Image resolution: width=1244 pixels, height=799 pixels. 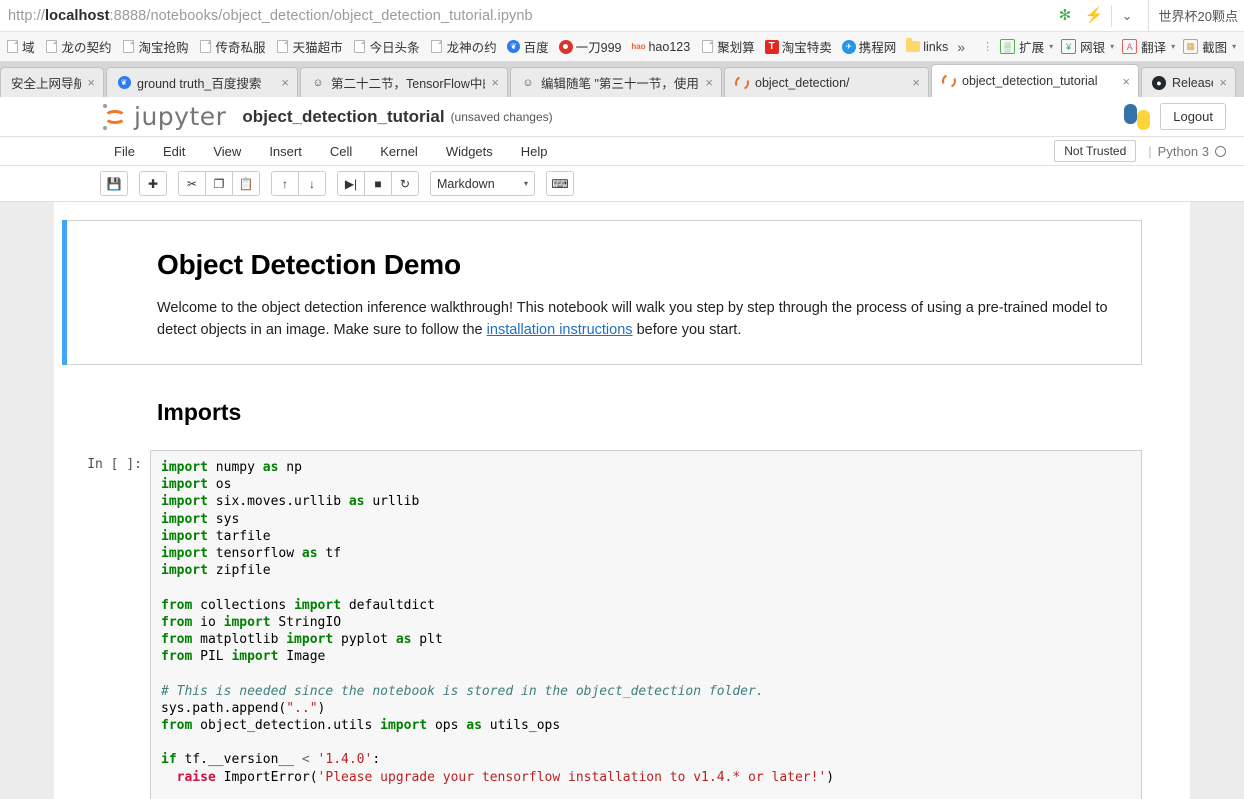 What do you see at coordinates (343, 117) in the screenshot?
I see `notebook-title: object_detection_tutorial` at bounding box center [343, 117].